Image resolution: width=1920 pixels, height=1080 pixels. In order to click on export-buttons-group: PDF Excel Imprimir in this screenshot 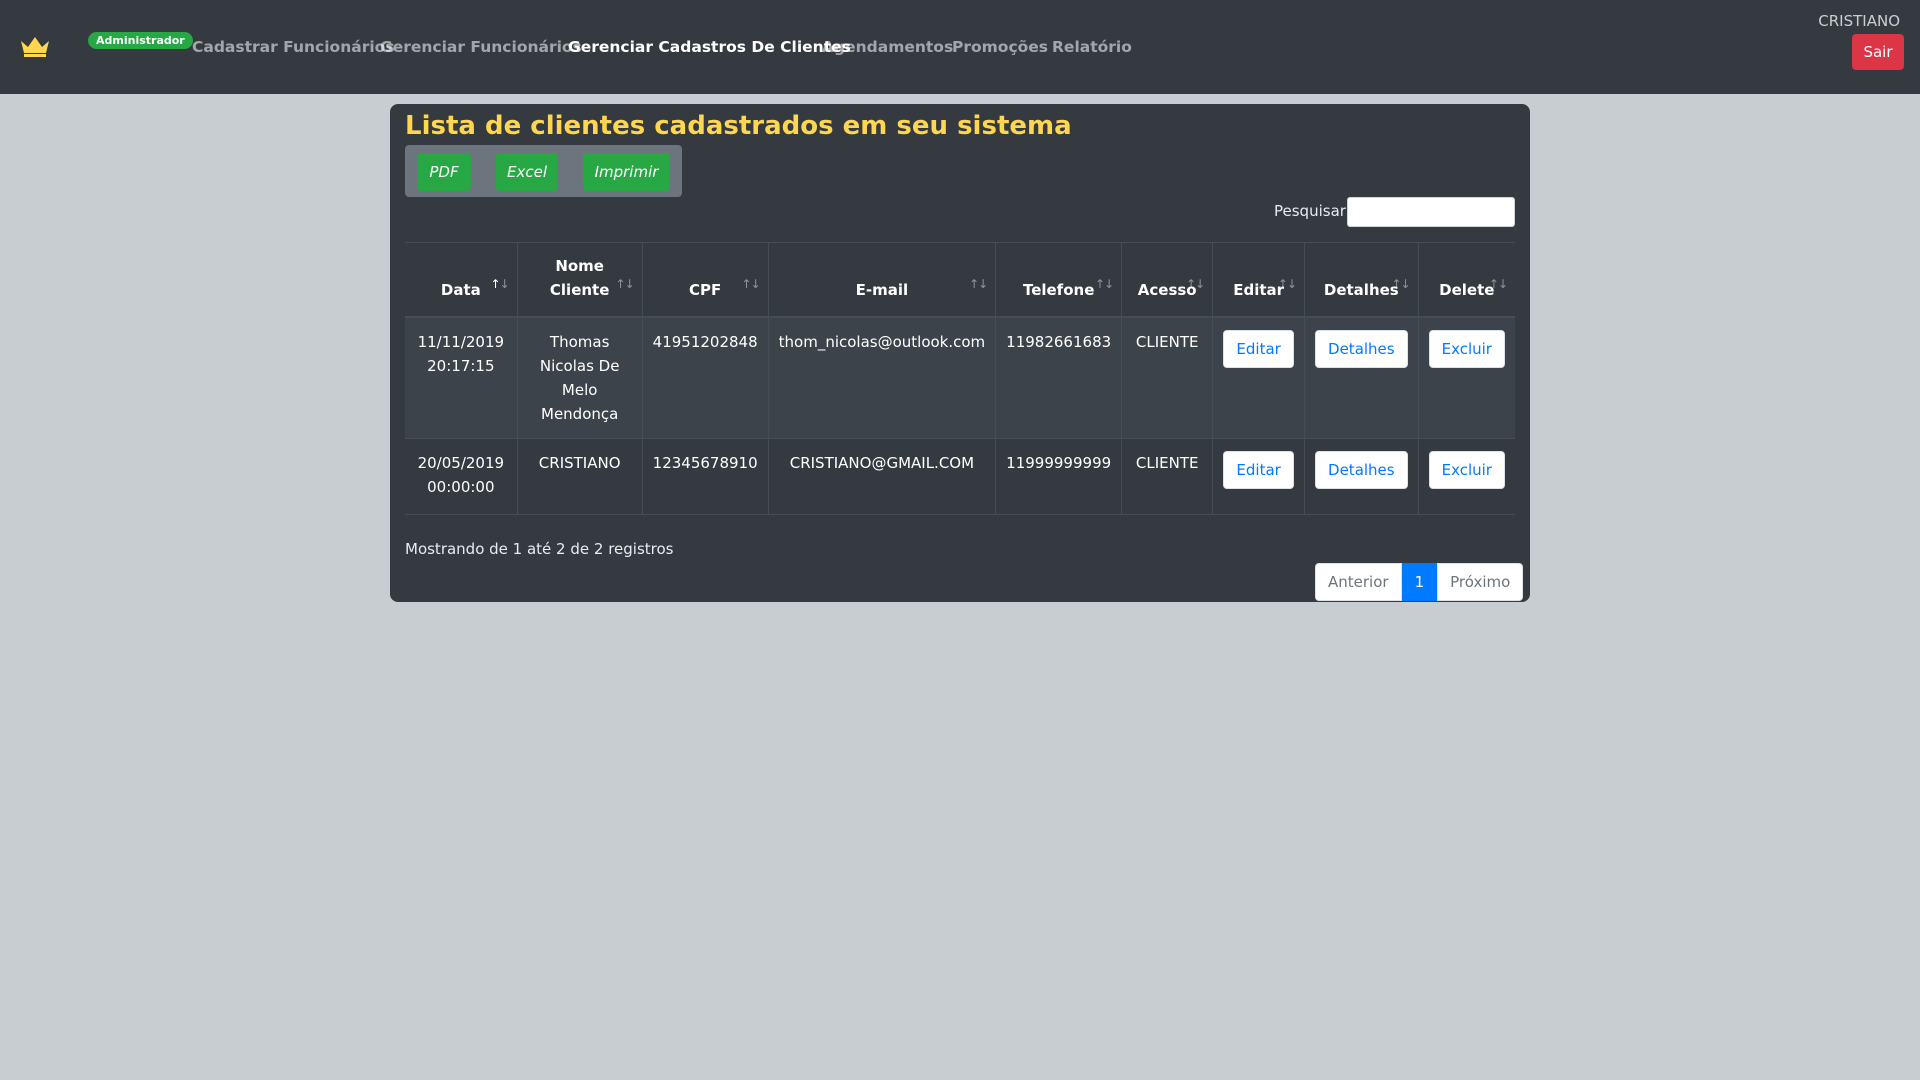, I will do `click(543, 171)`.